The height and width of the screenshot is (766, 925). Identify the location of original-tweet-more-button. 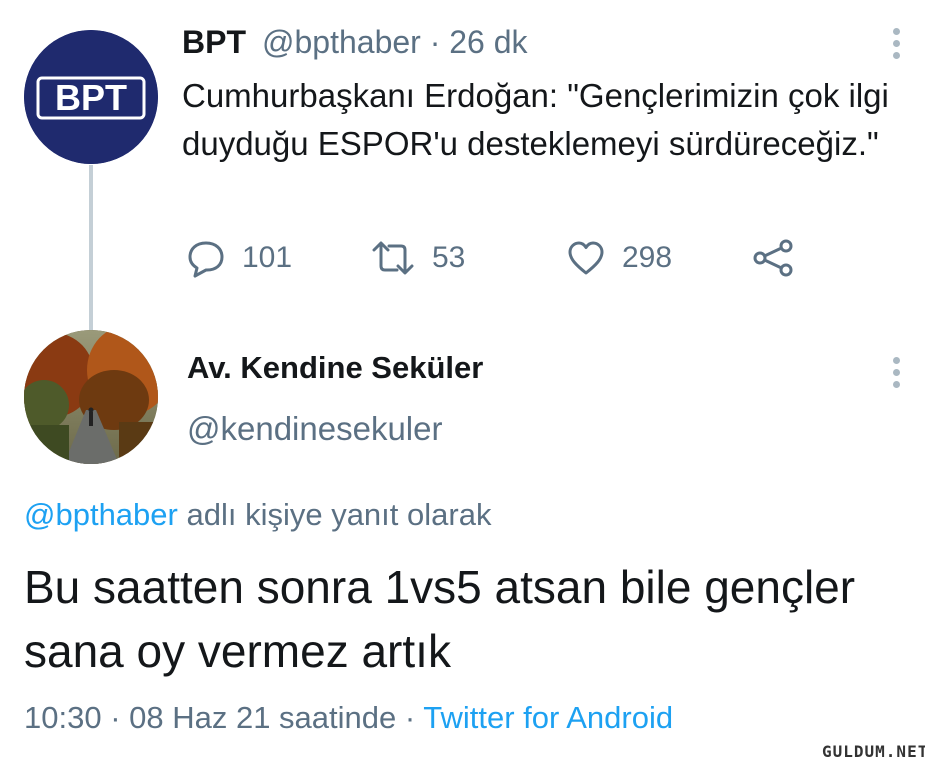
(897, 46).